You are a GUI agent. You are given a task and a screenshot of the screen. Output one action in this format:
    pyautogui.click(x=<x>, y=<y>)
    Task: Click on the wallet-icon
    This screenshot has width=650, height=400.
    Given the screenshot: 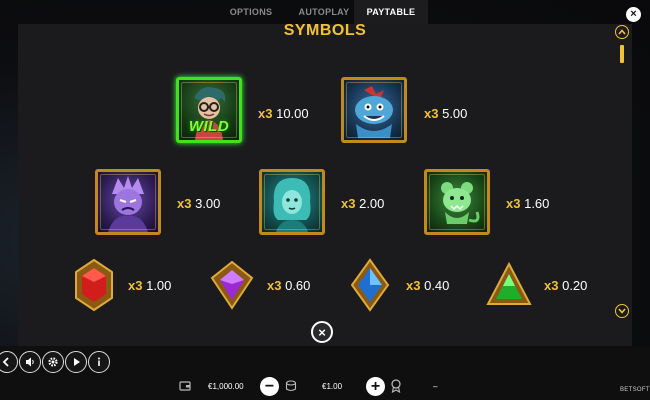 What is the action you would take?
    pyautogui.click(x=185, y=386)
    